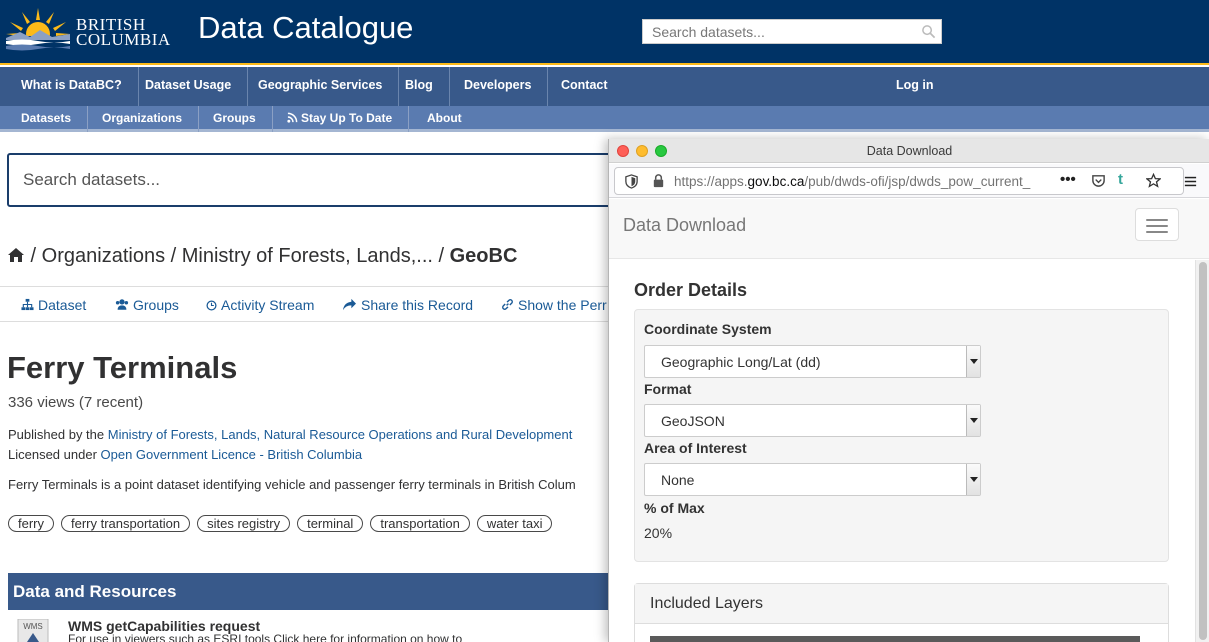 This screenshot has width=1209, height=642. Describe the element at coordinates (915, 85) in the screenshot. I see `login-link: Log in` at that location.